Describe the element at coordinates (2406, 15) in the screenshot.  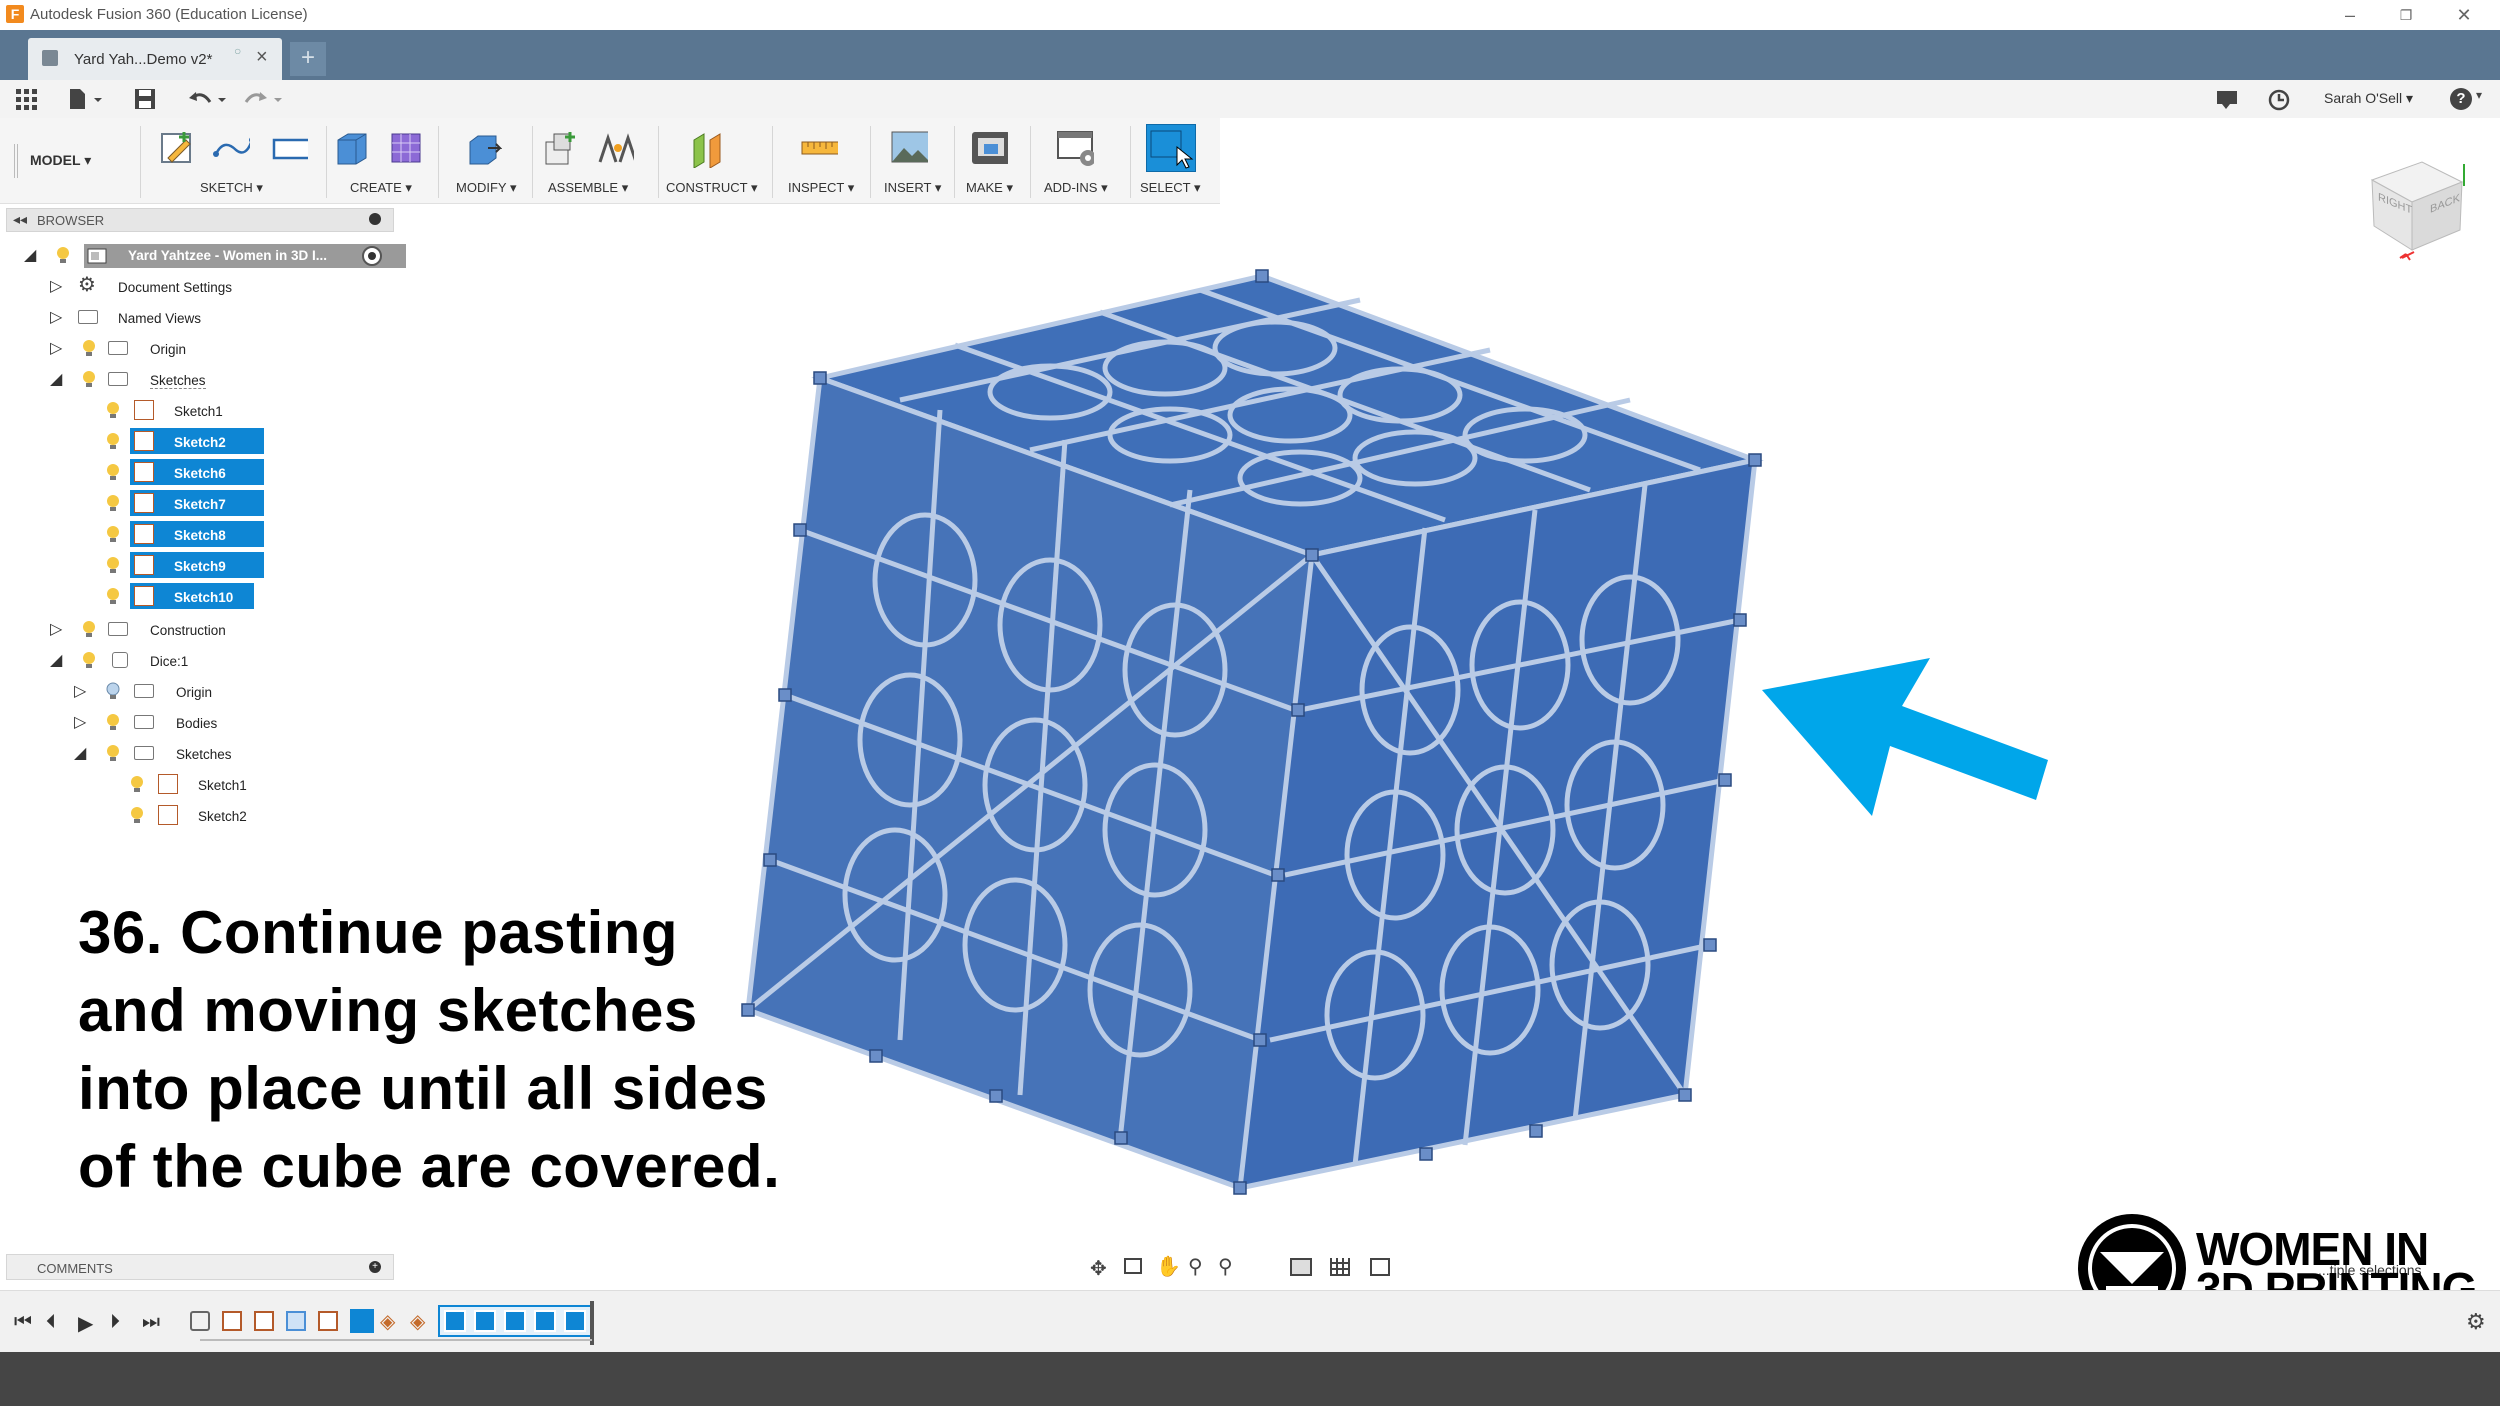
I see `restore-button: ❐` at that location.